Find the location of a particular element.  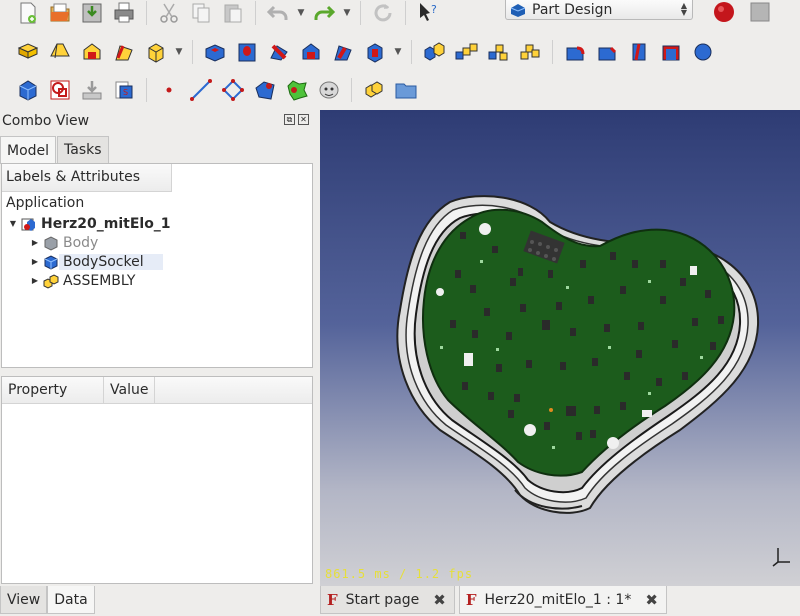

additive-loft-icon is located at coordinates (92, 52).